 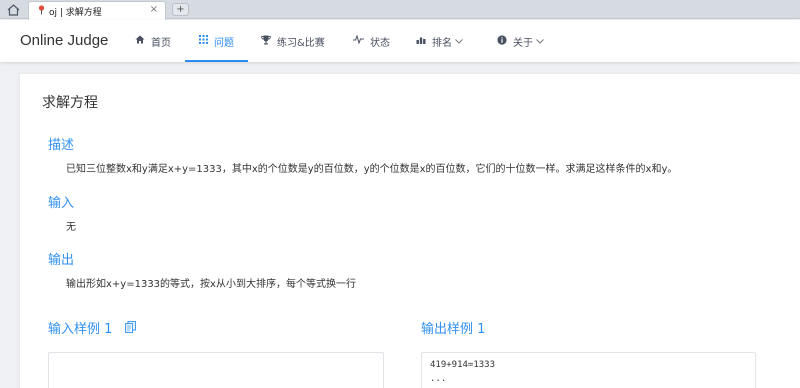 I want to click on info-icon, so click(x=502, y=41).